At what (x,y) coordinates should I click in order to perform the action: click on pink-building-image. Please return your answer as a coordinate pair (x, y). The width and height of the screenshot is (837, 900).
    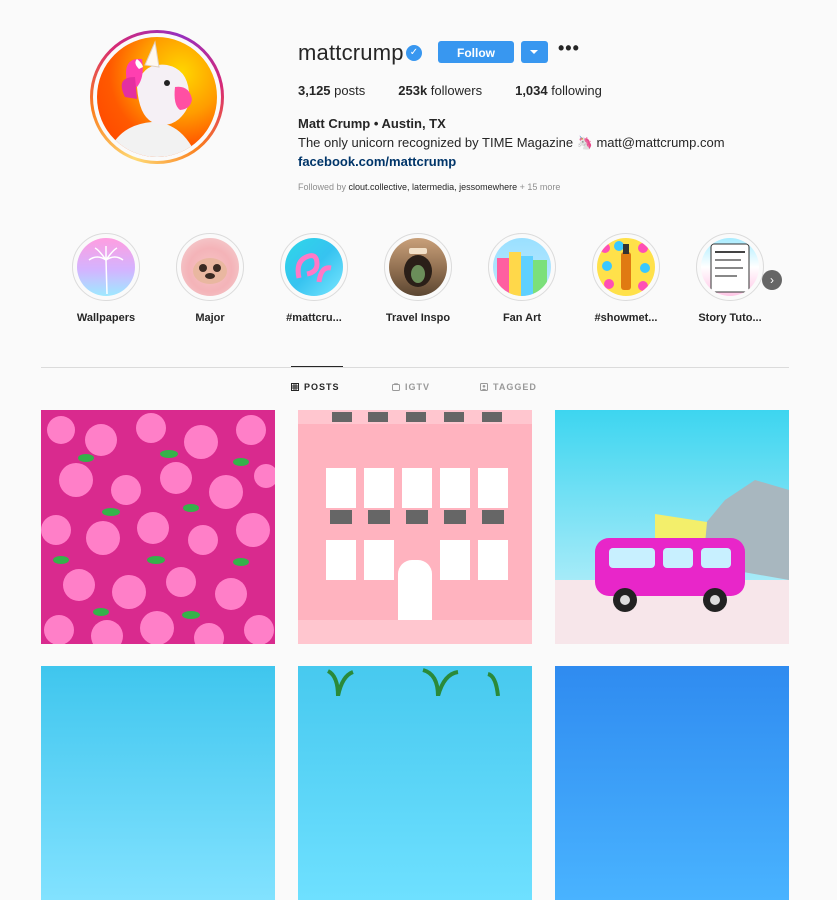
    Looking at the image, I should click on (415, 527).